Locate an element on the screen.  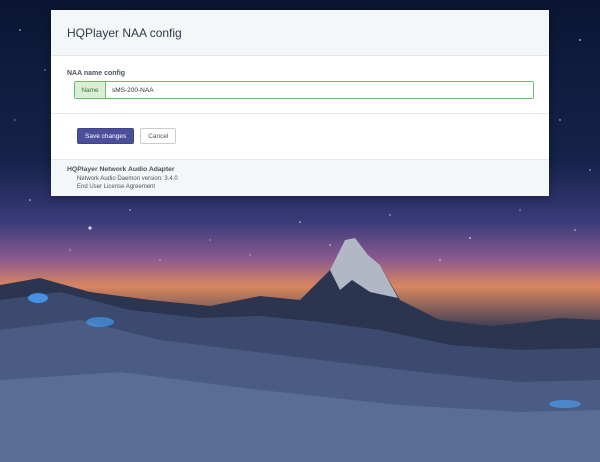
name-addon-label: Name is located at coordinates (90, 90).